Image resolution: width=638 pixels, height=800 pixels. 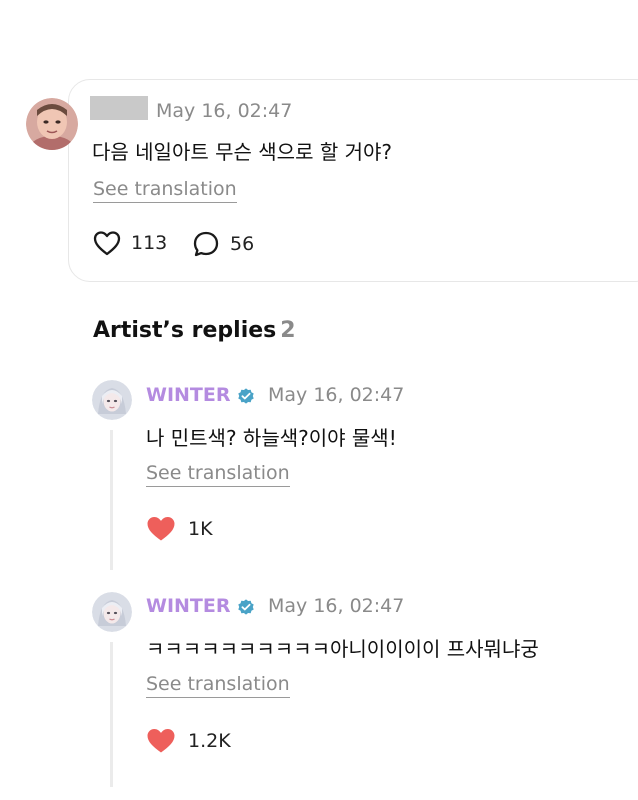 What do you see at coordinates (119, 108) in the screenshot?
I see `post-author-name-redacted` at bounding box center [119, 108].